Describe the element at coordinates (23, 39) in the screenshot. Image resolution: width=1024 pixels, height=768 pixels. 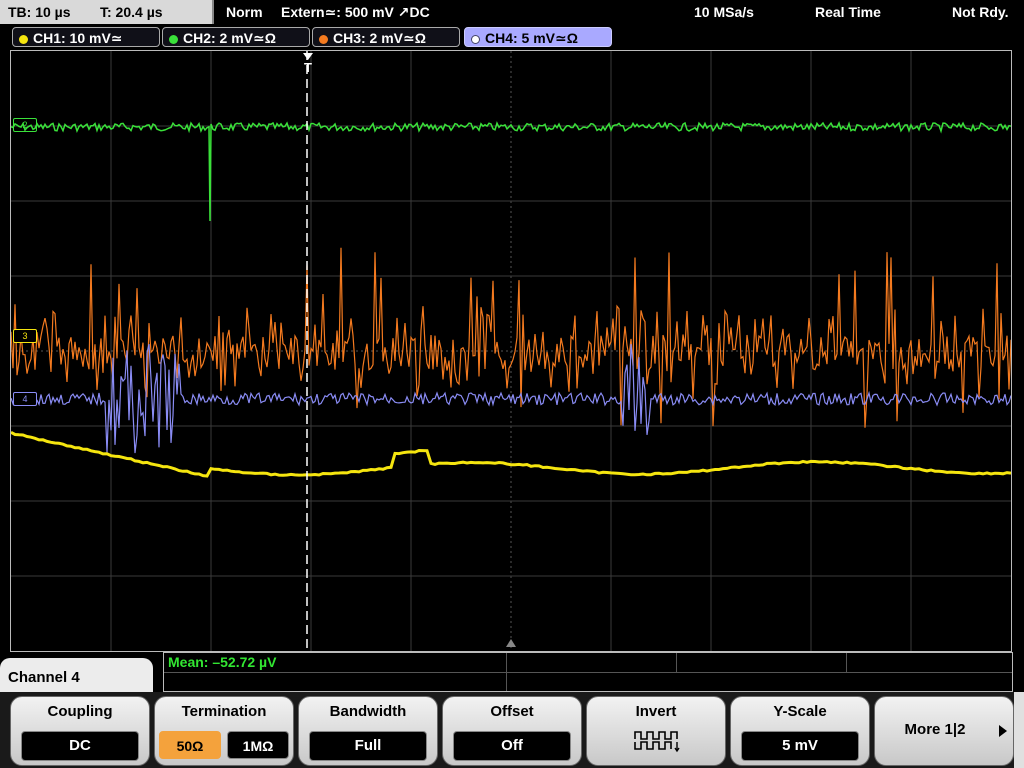
I see `ch1-color-dot` at that location.